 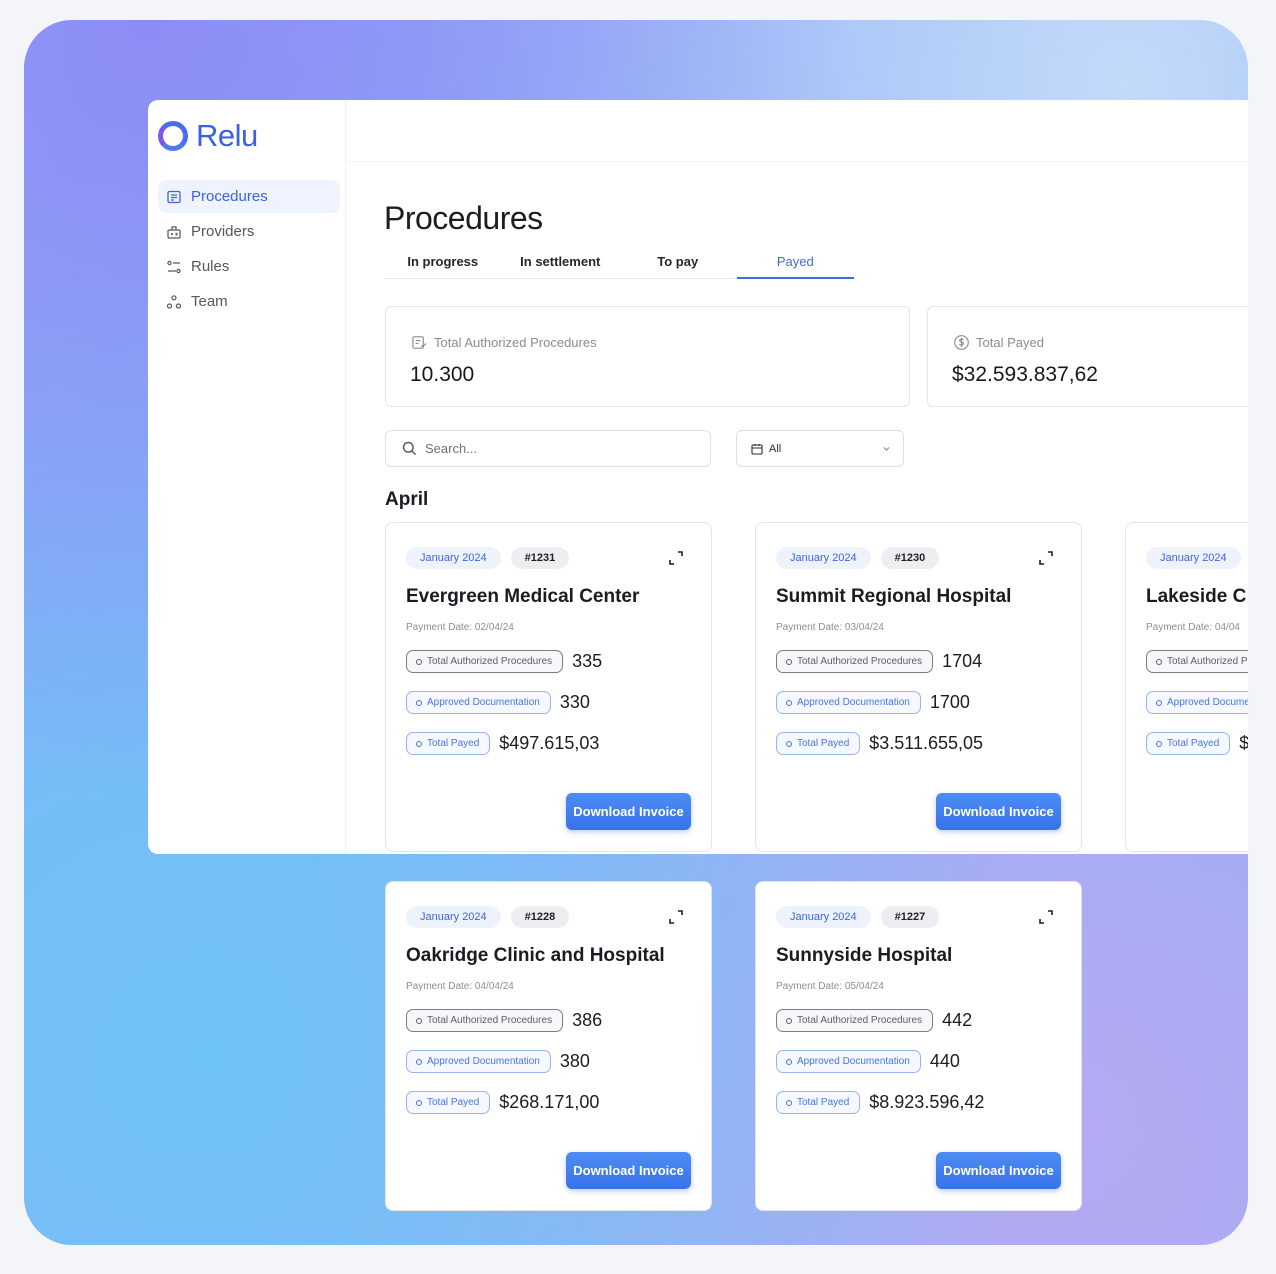 I want to click on metric-authorized: Total Authorized Procedures 335, so click(x=504, y=661).